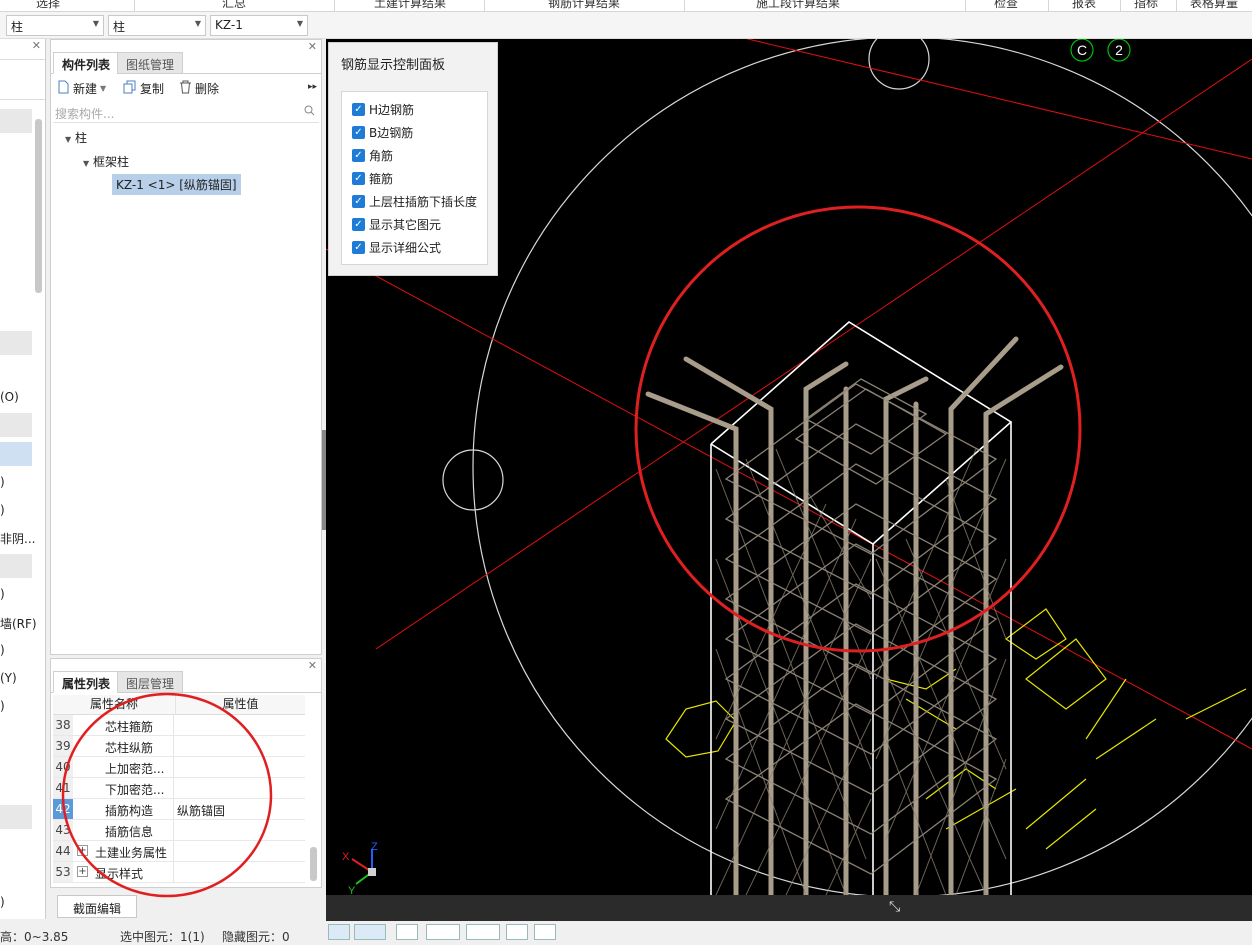 The width and height of the screenshot is (1252, 945). Describe the element at coordinates (405, 248) in the screenshot. I see `option-label: 显示详细公式` at that location.